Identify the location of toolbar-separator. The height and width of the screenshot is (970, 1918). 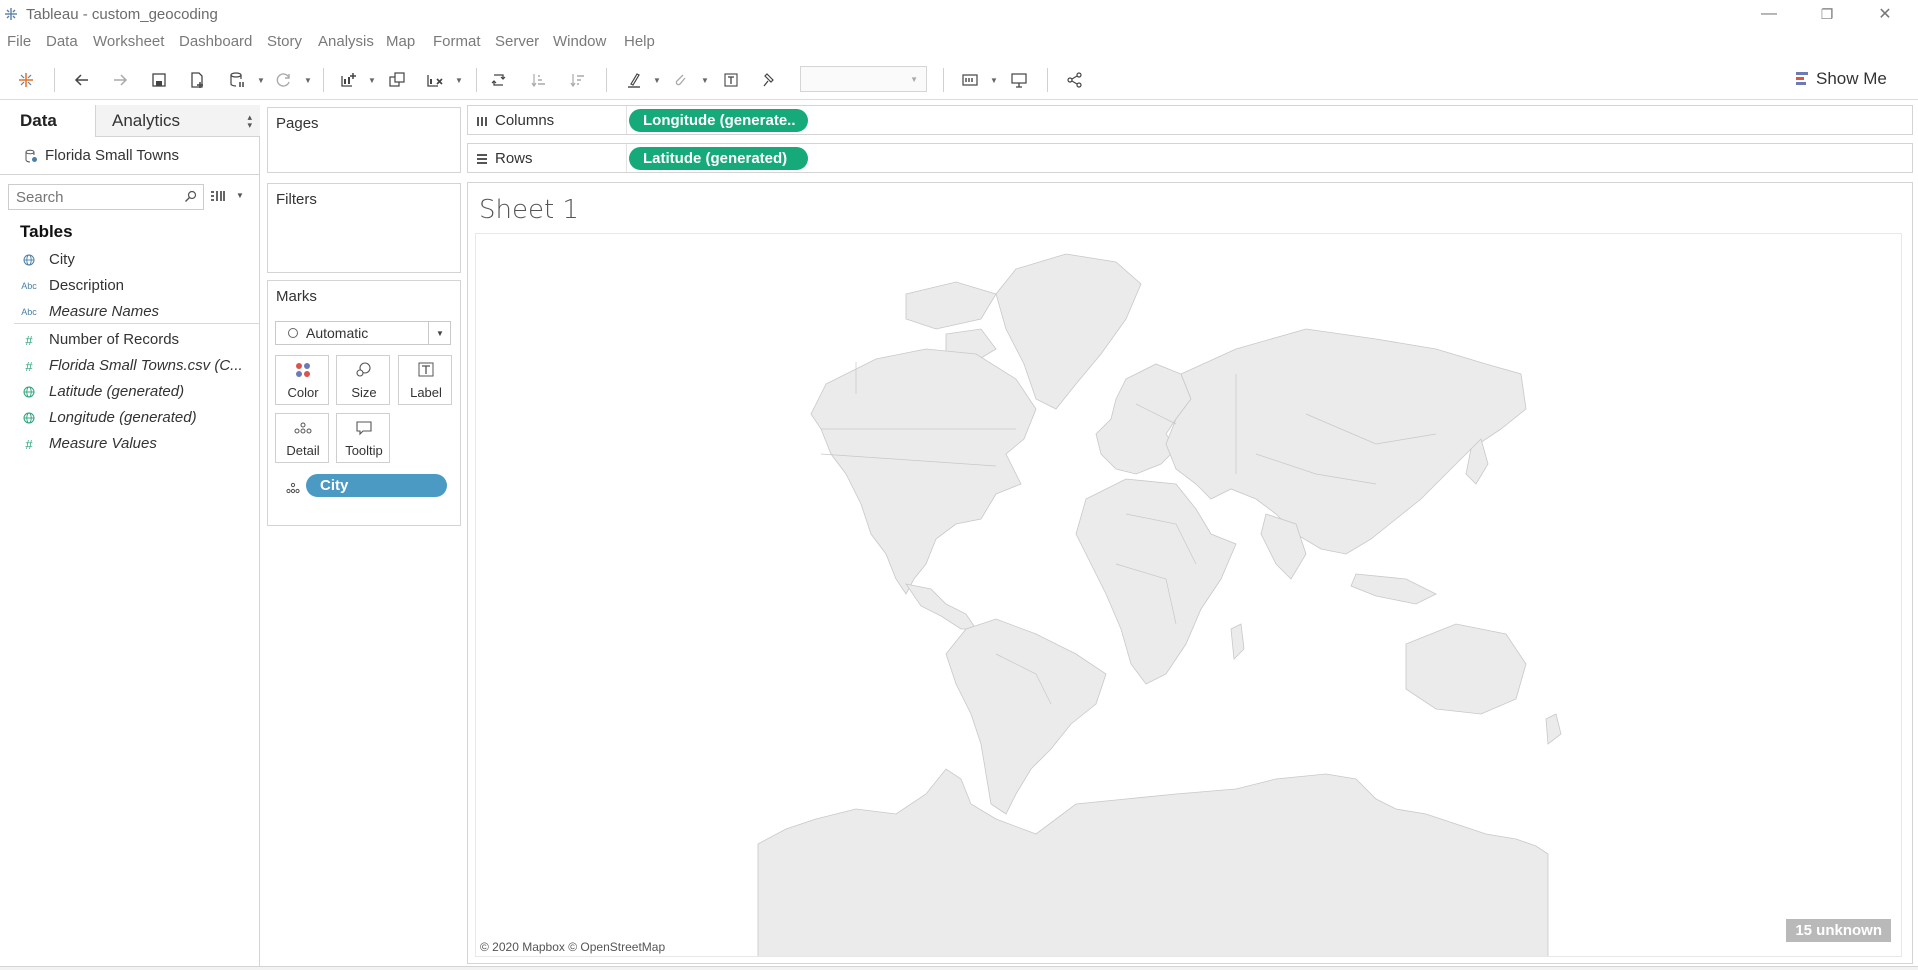
(323, 80).